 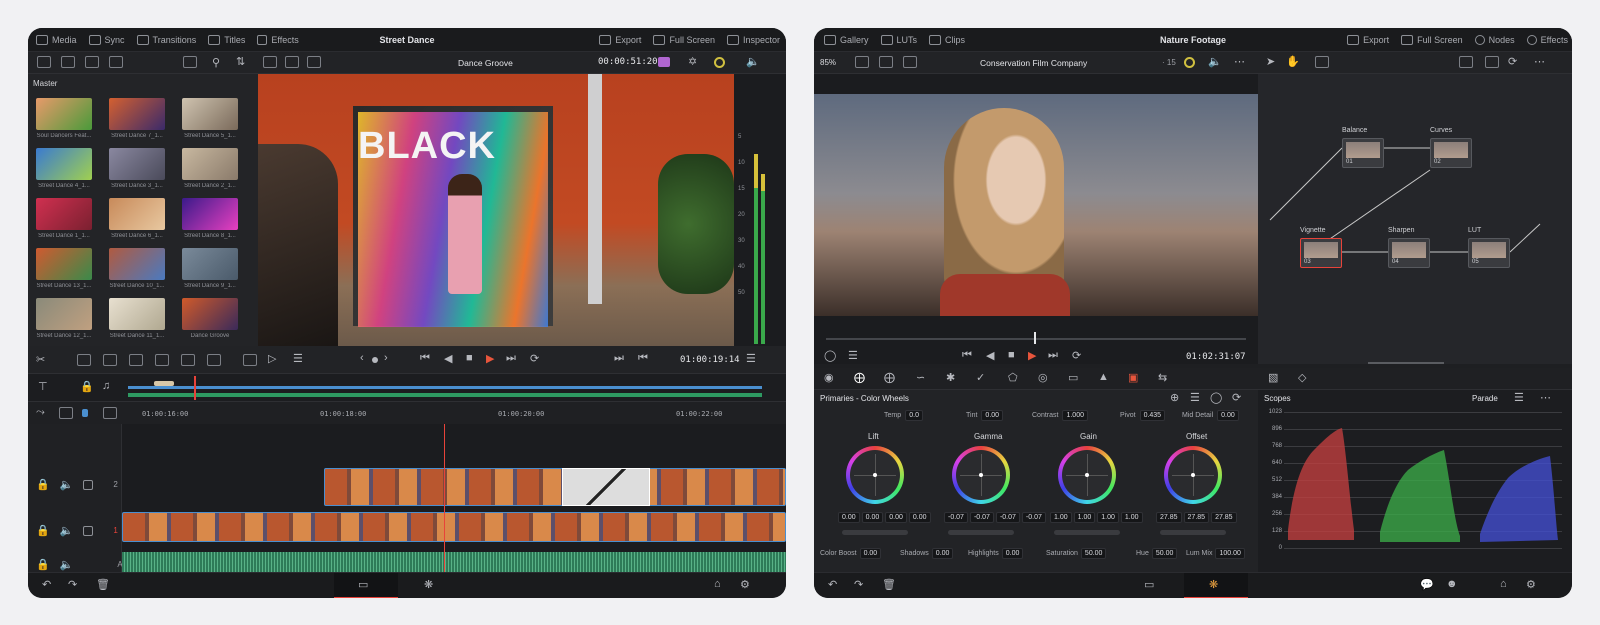 What do you see at coordinates (846, 39) in the screenshot?
I see `gallery-tab: Gallery` at bounding box center [846, 39].